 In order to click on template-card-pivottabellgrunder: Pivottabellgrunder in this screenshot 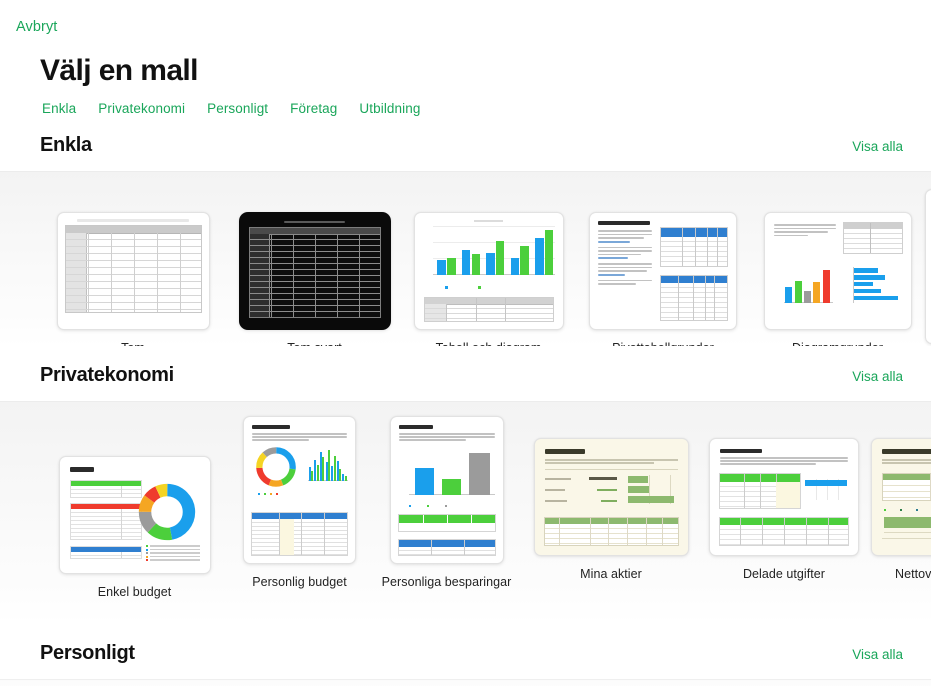, I will do `click(663, 279)`.